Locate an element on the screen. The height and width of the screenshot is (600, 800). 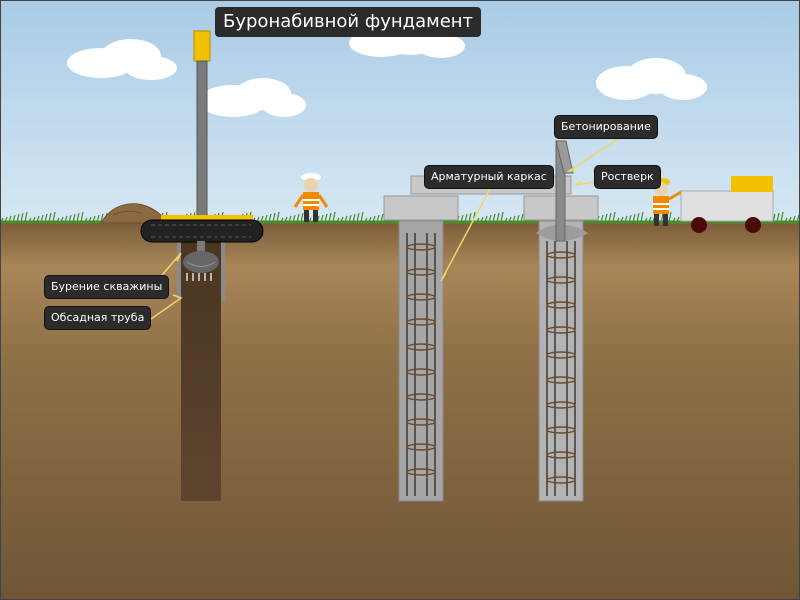
label-concreting: Бетонирование is located at coordinates (606, 127).